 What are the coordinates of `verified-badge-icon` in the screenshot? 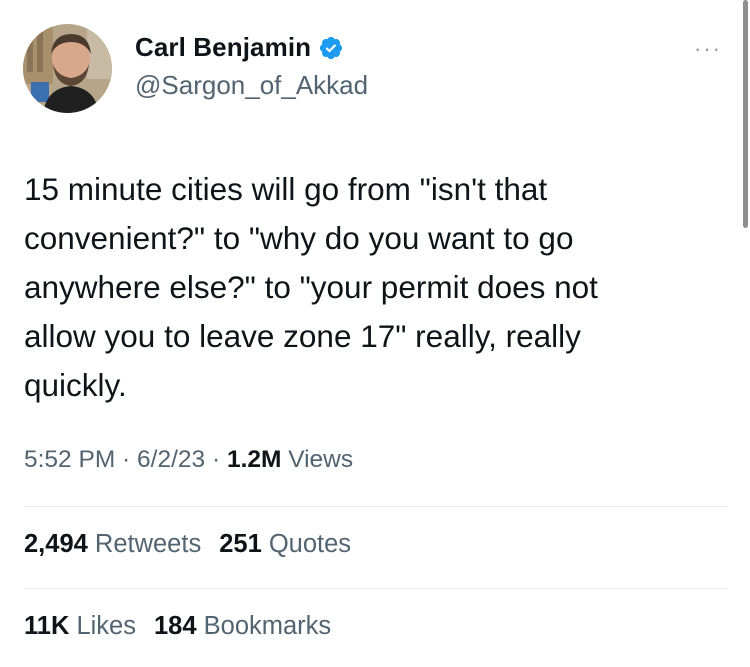 It's located at (331, 48).